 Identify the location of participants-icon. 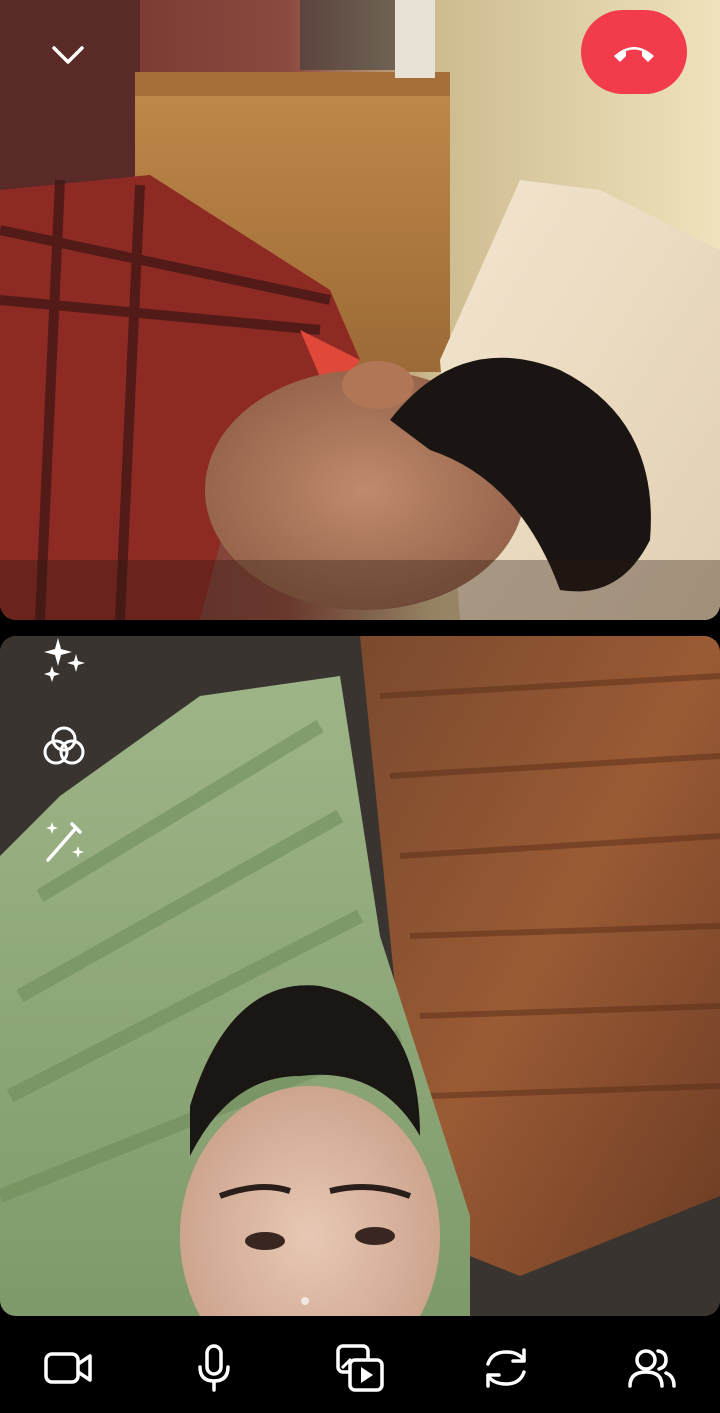
(652, 1368).